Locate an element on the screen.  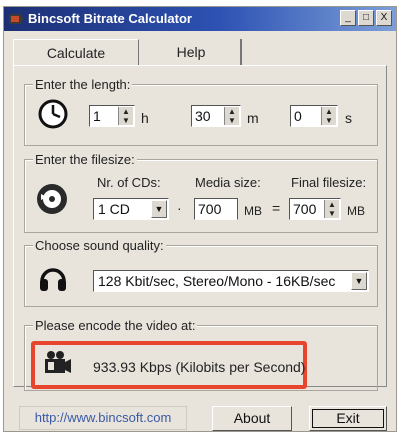
cds-select-value: 1 CD is located at coordinates (114, 209).